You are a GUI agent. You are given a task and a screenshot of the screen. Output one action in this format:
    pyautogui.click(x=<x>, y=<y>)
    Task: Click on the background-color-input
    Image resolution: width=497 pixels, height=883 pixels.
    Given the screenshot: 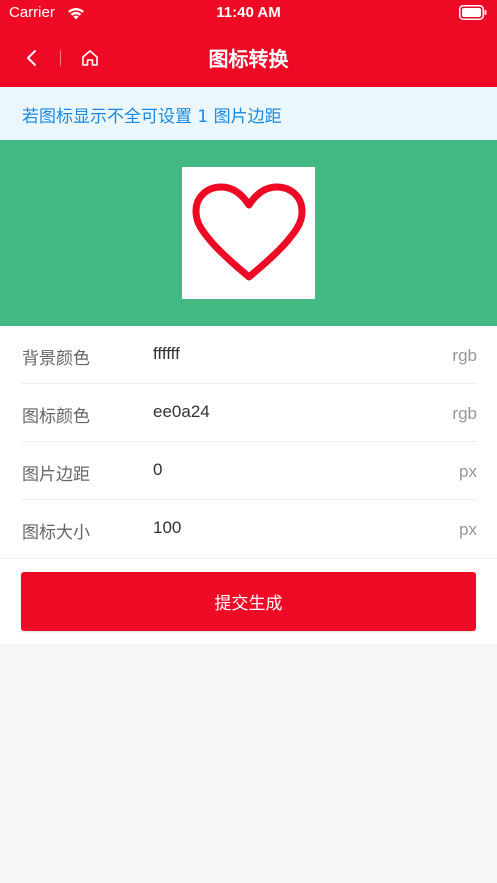 What is the action you would take?
    pyautogui.click(x=283, y=354)
    